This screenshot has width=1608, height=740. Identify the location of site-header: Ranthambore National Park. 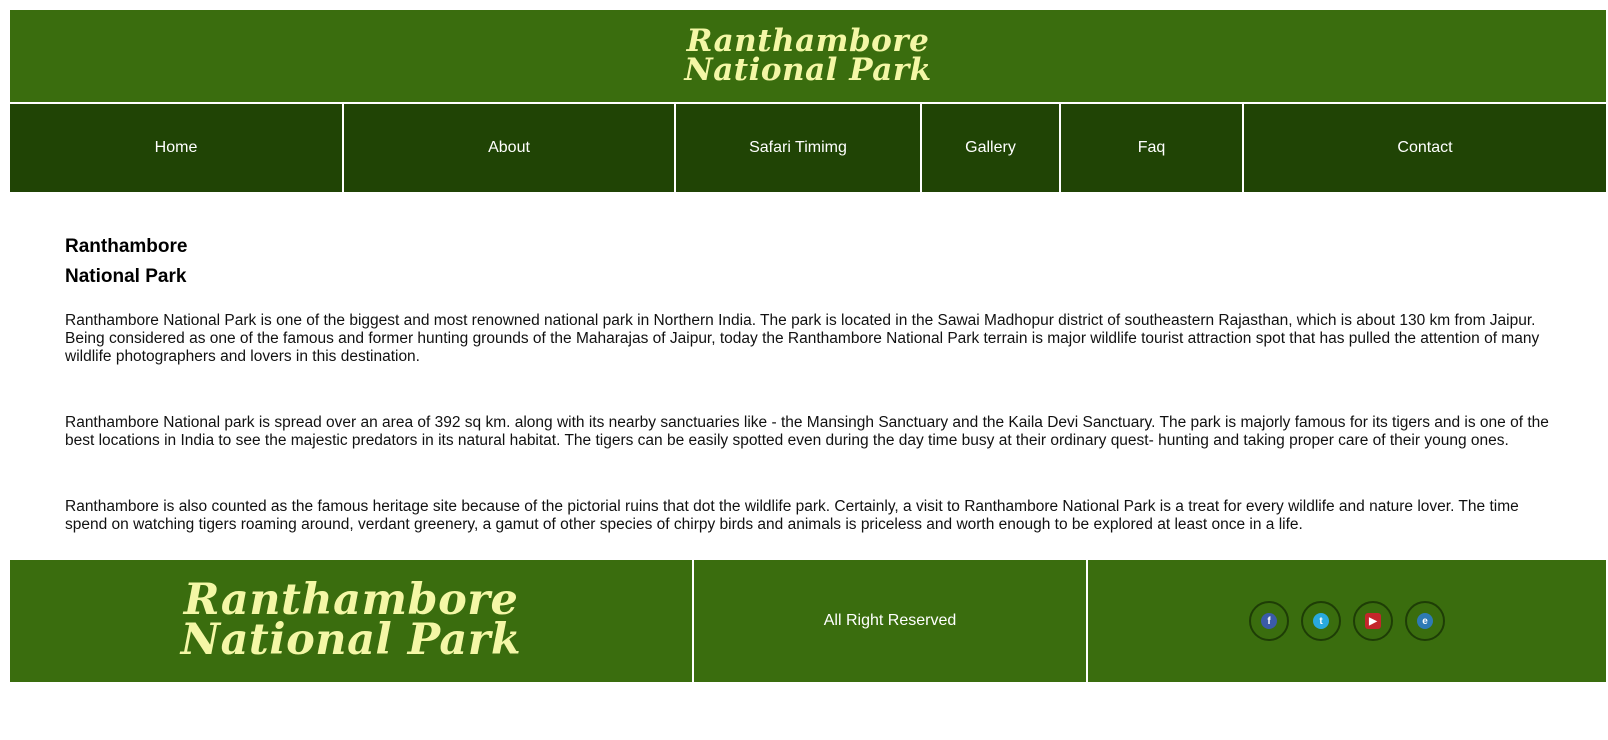
(808, 56).